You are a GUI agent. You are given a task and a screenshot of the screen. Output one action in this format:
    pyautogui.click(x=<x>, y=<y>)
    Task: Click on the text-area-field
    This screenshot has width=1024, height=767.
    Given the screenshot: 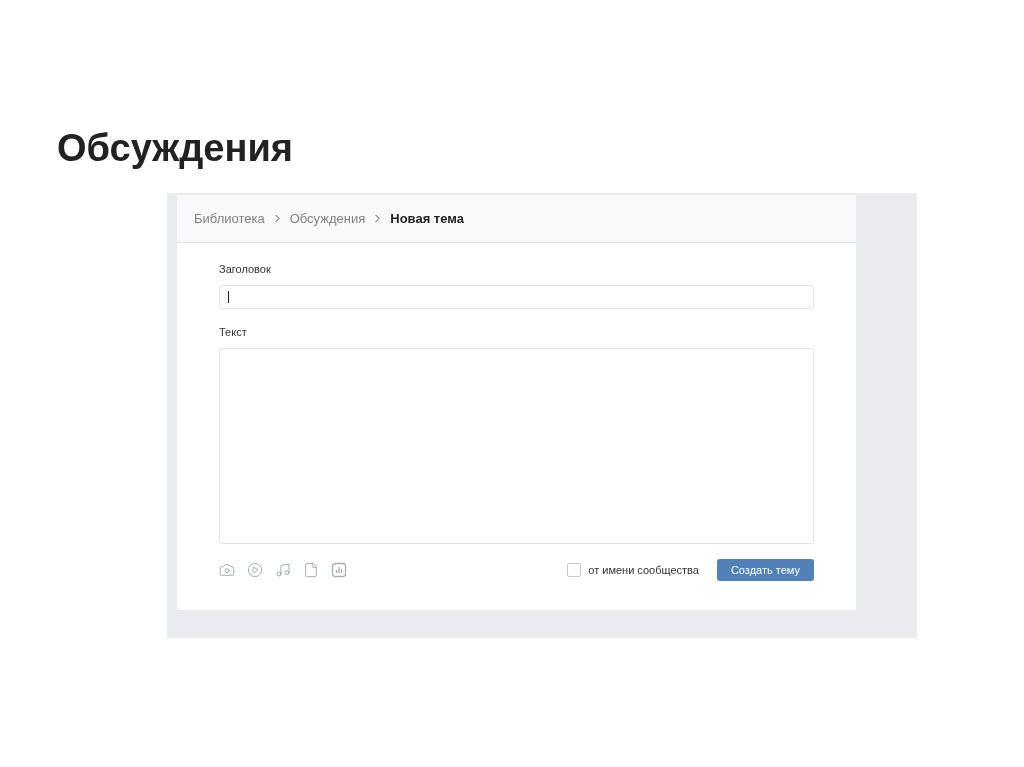 What is the action you would take?
    pyautogui.click(x=516, y=446)
    